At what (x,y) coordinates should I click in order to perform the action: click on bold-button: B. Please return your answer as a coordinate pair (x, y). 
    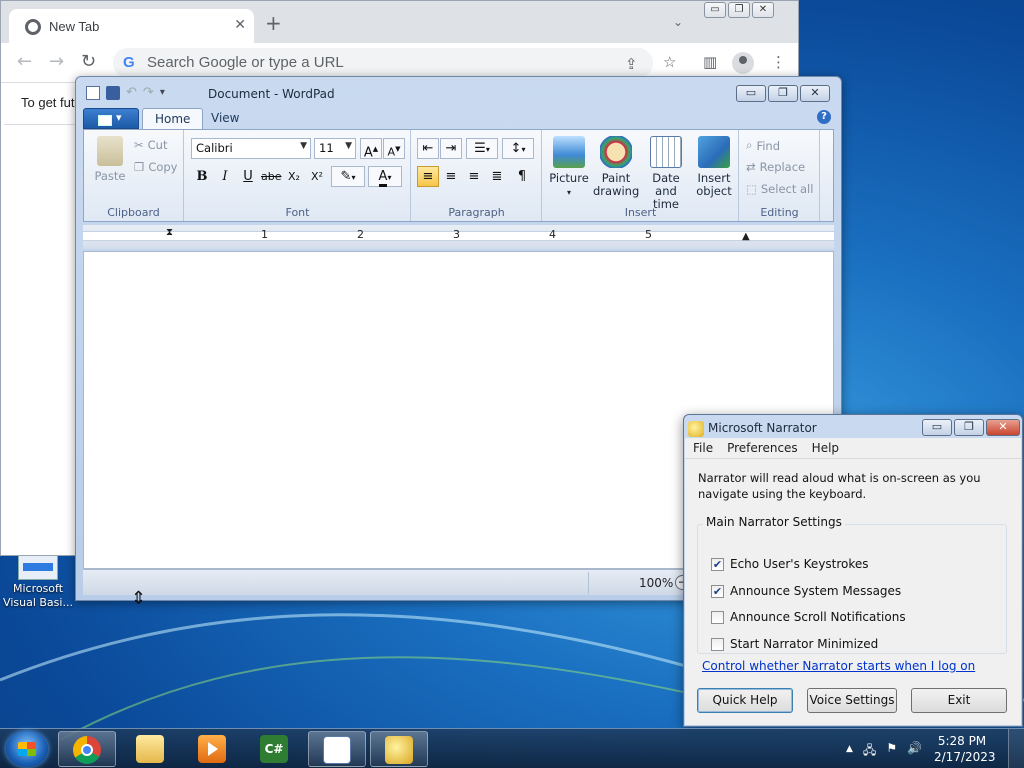
    Looking at the image, I should click on (202, 176).